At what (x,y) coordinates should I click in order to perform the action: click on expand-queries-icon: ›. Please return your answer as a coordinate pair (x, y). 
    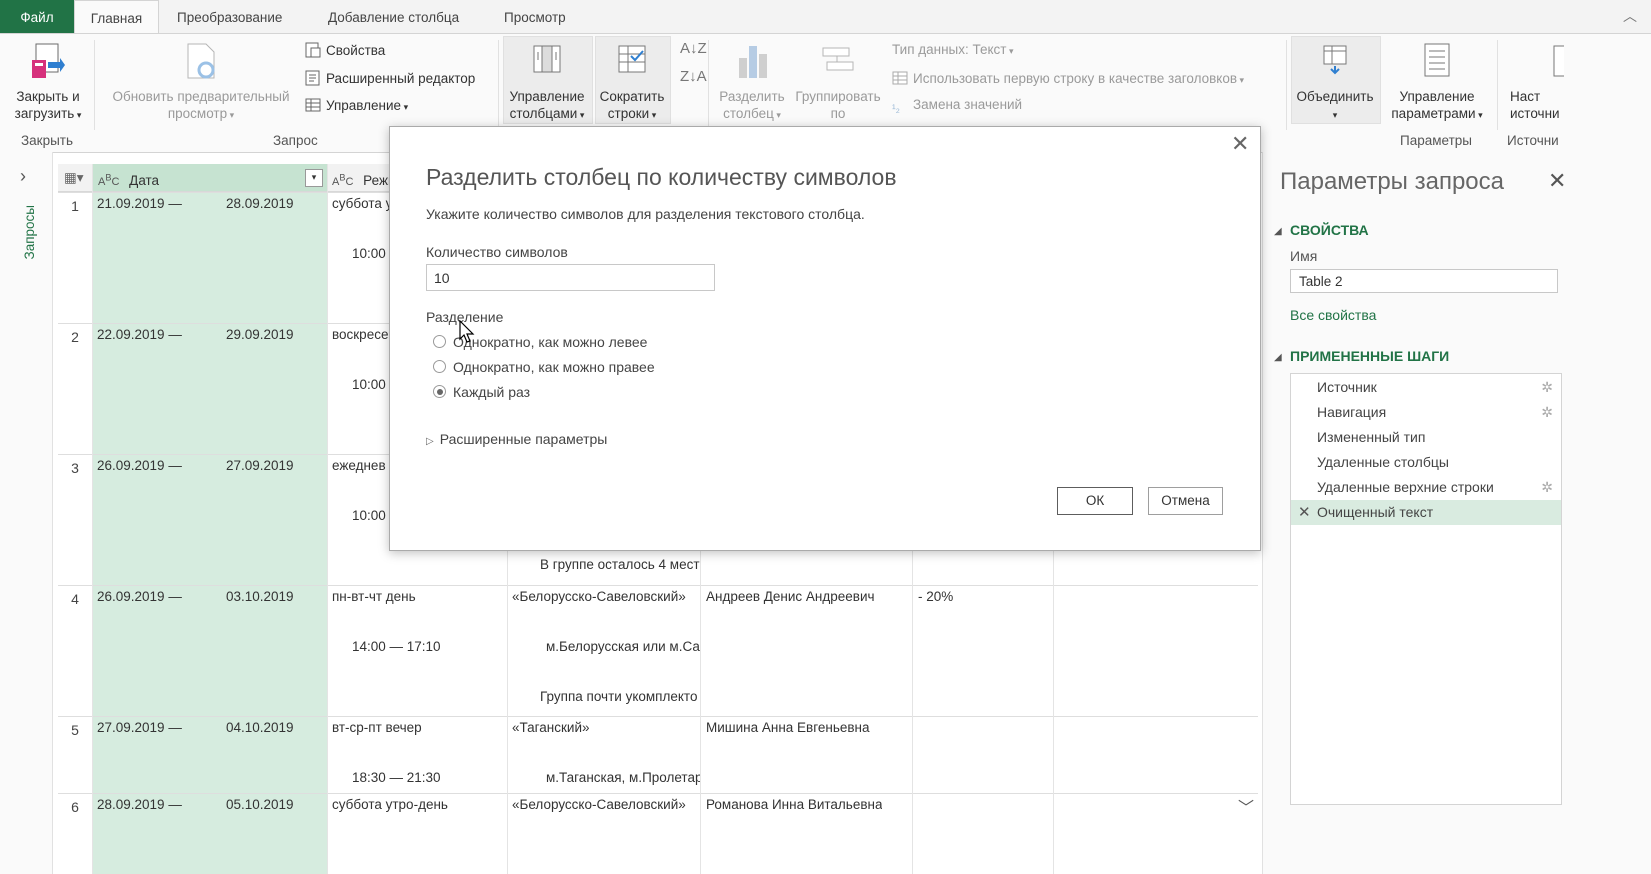
    Looking at the image, I should click on (23, 176).